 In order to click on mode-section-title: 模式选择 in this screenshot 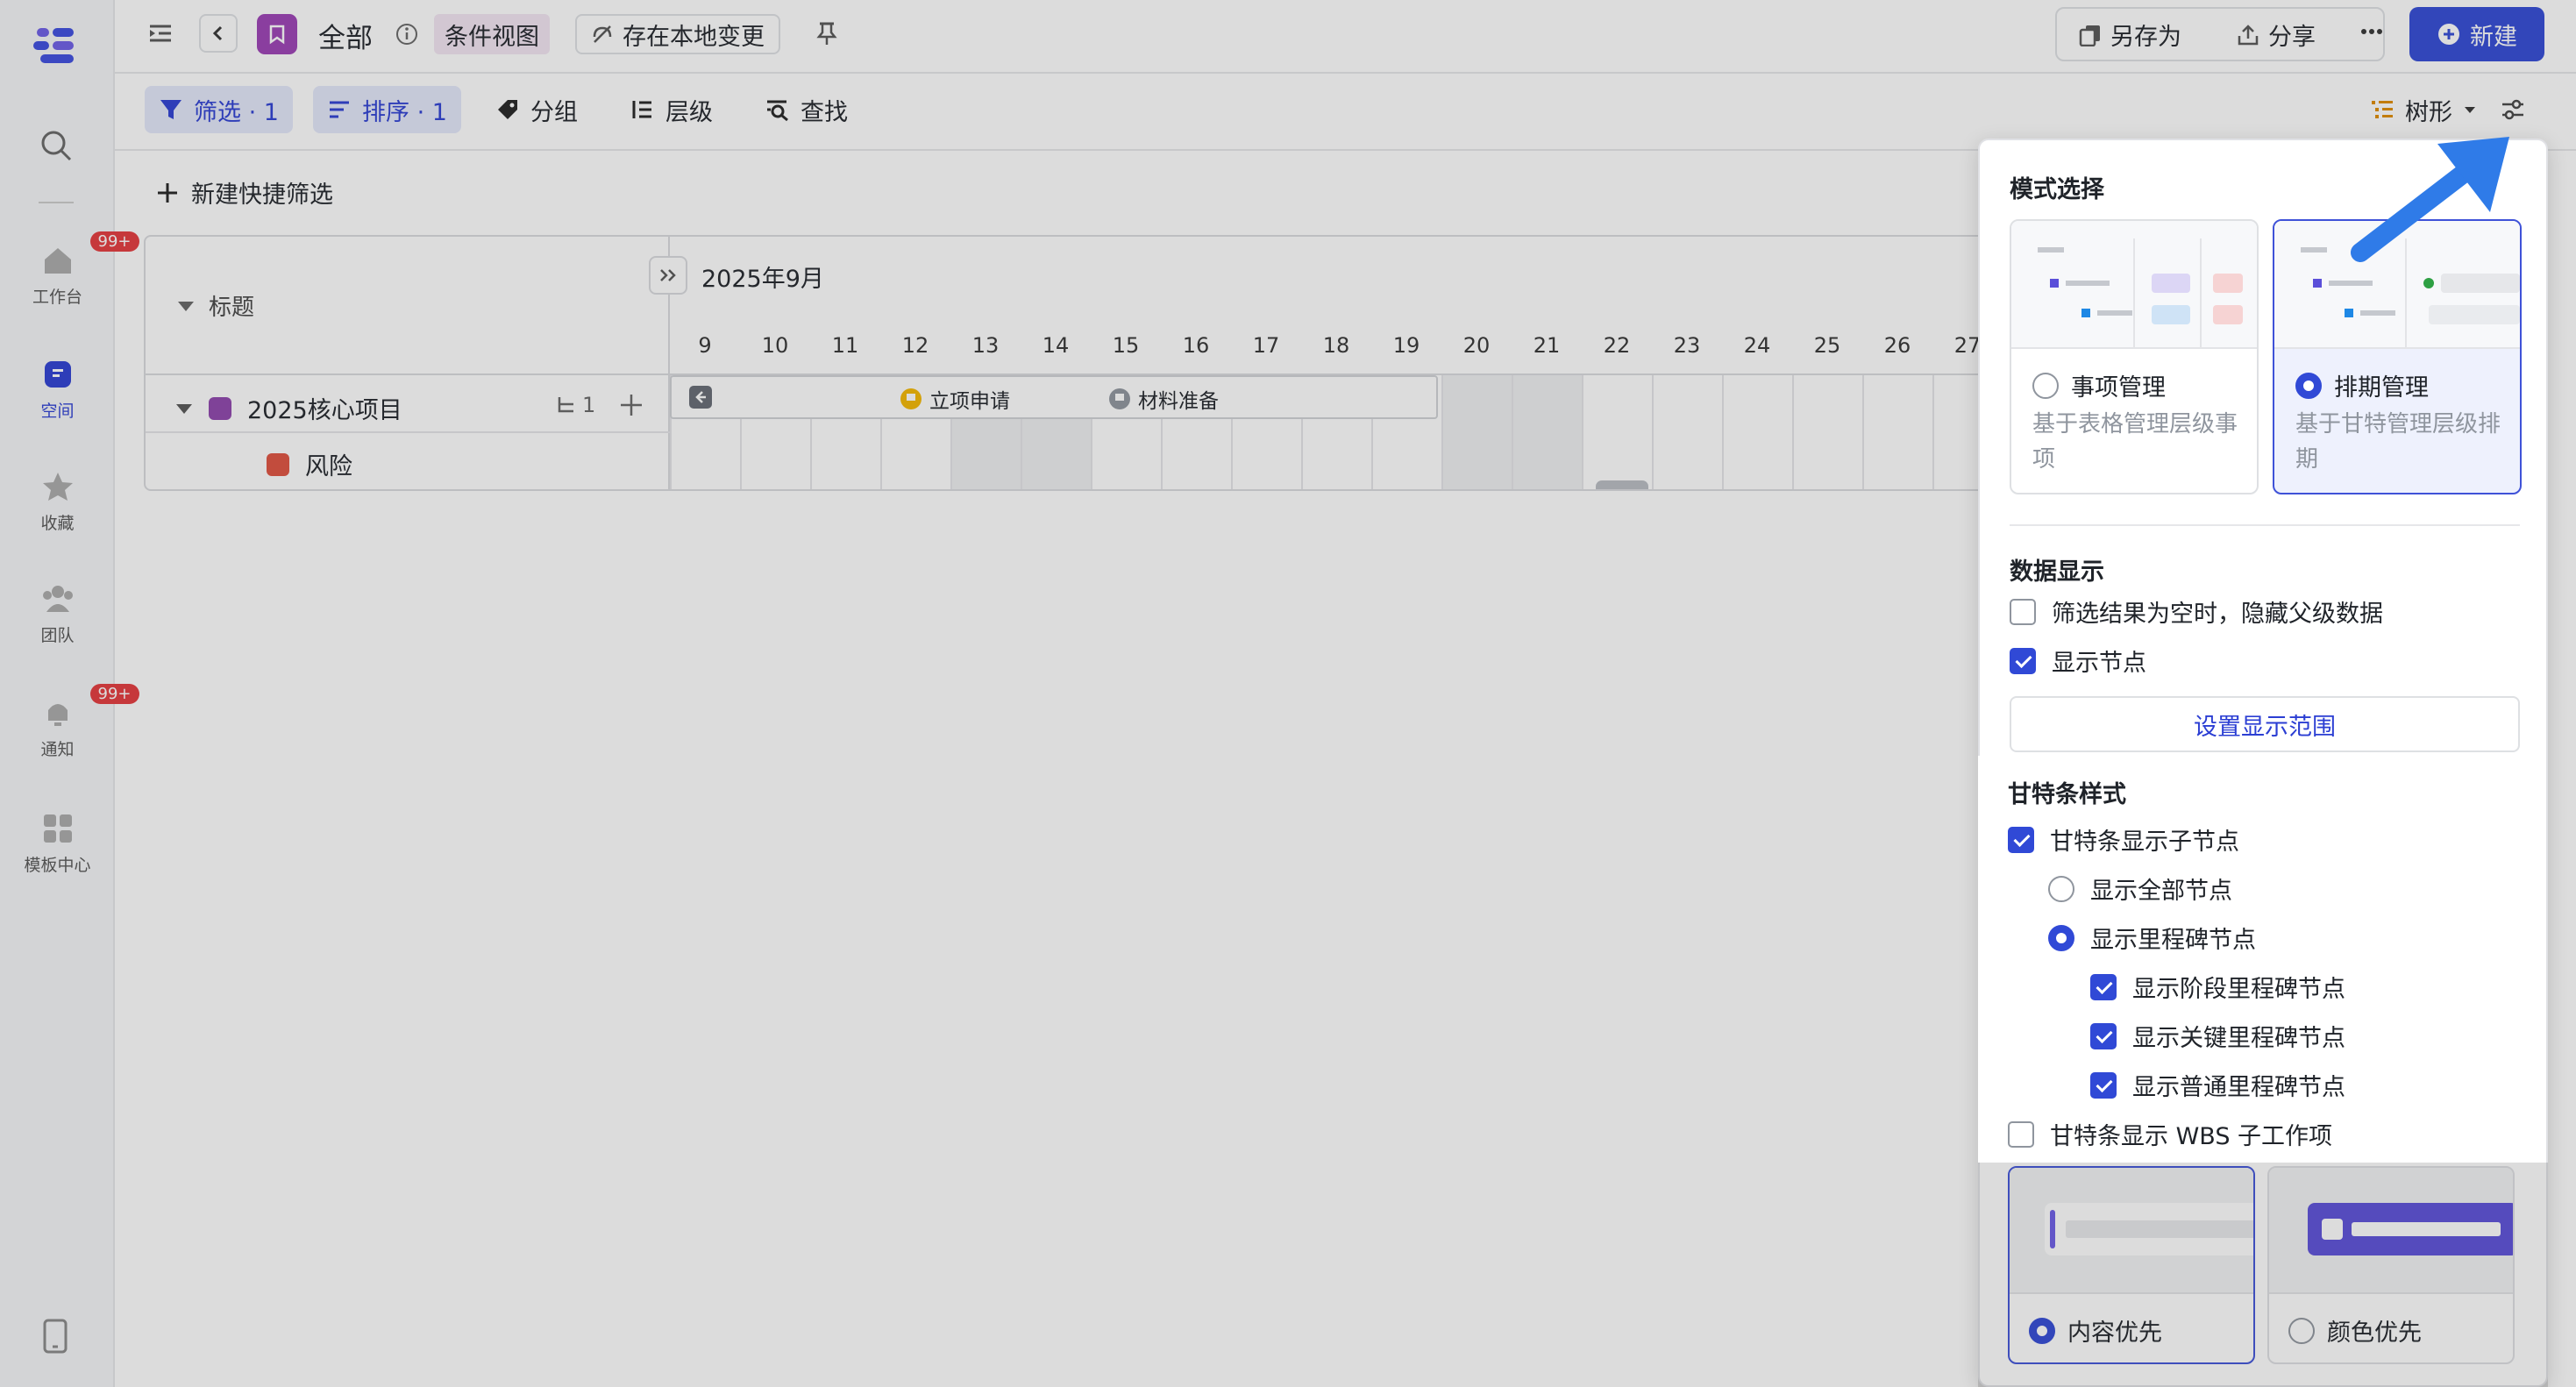, I will do `click(2057, 189)`.